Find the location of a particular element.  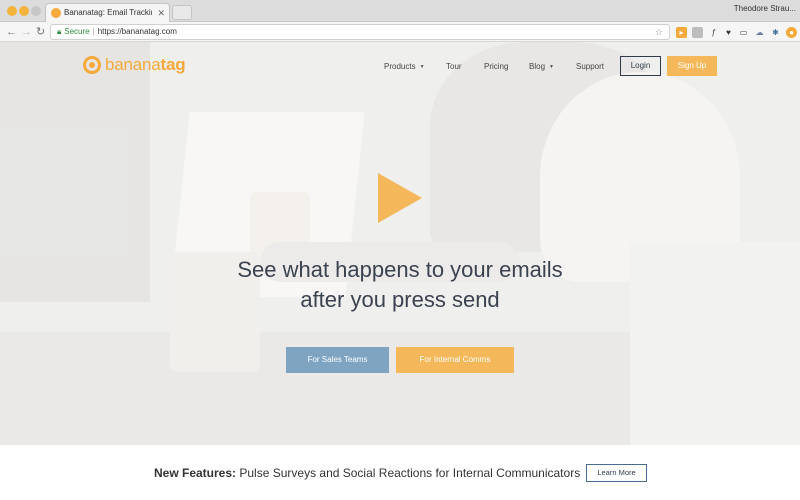

address-bar: 🔒︎ Secure | https://bananatag.com ☆ is located at coordinates (360, 32).